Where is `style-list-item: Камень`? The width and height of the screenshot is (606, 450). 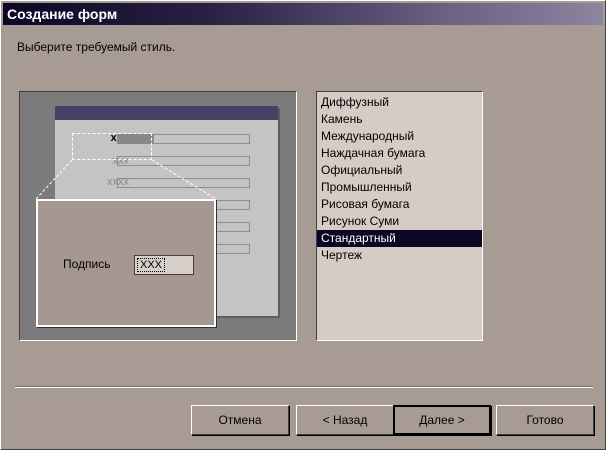 style-list-item: Камень is located at coordinates (399, 119).